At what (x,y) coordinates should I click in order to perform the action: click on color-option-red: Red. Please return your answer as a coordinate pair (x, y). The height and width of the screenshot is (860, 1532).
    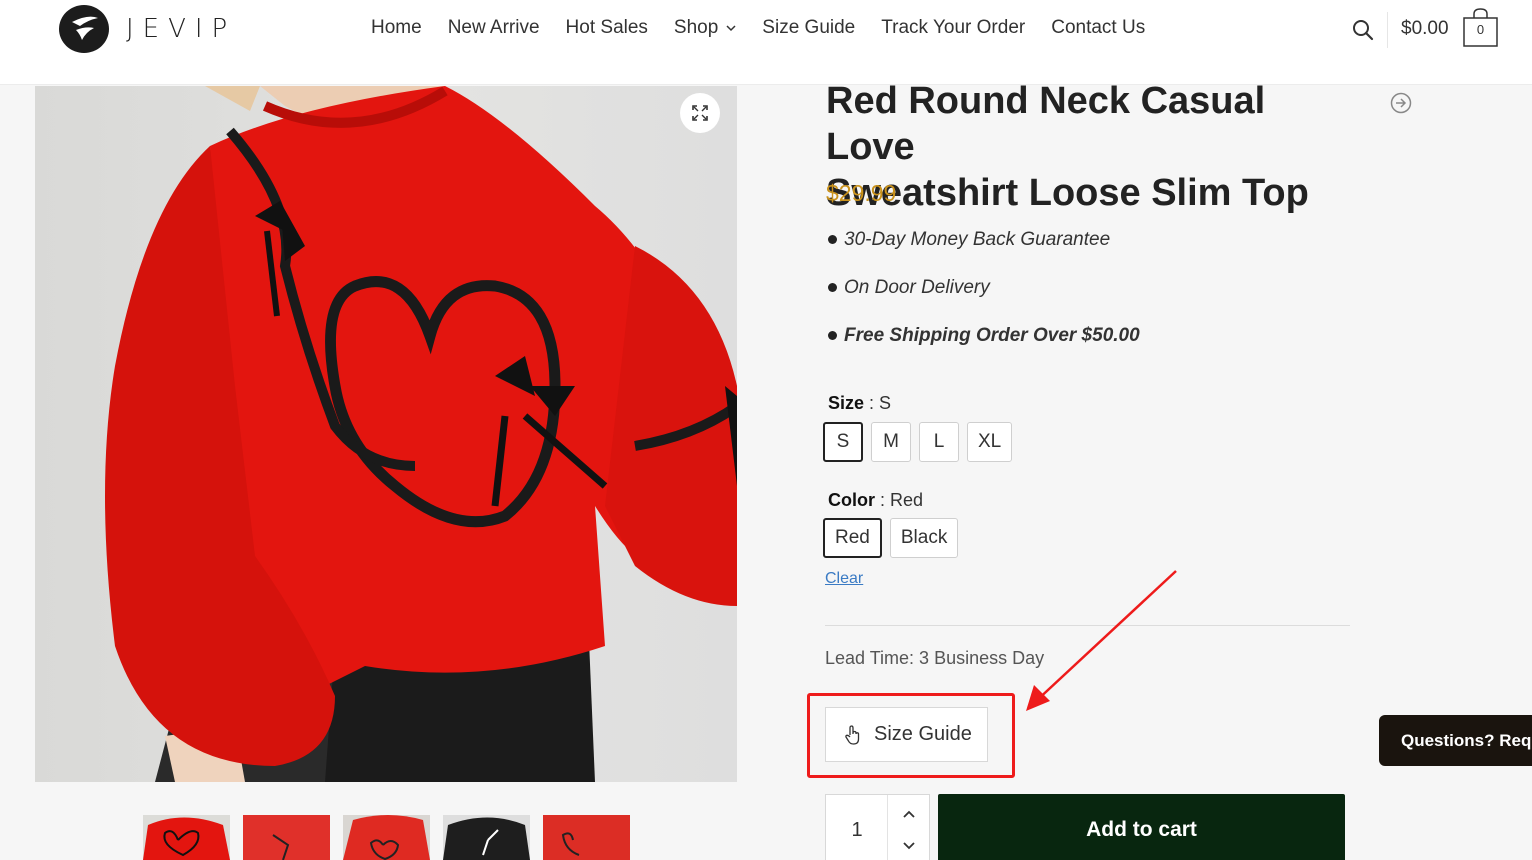
    Looking at the image, I should click on (852, 538).